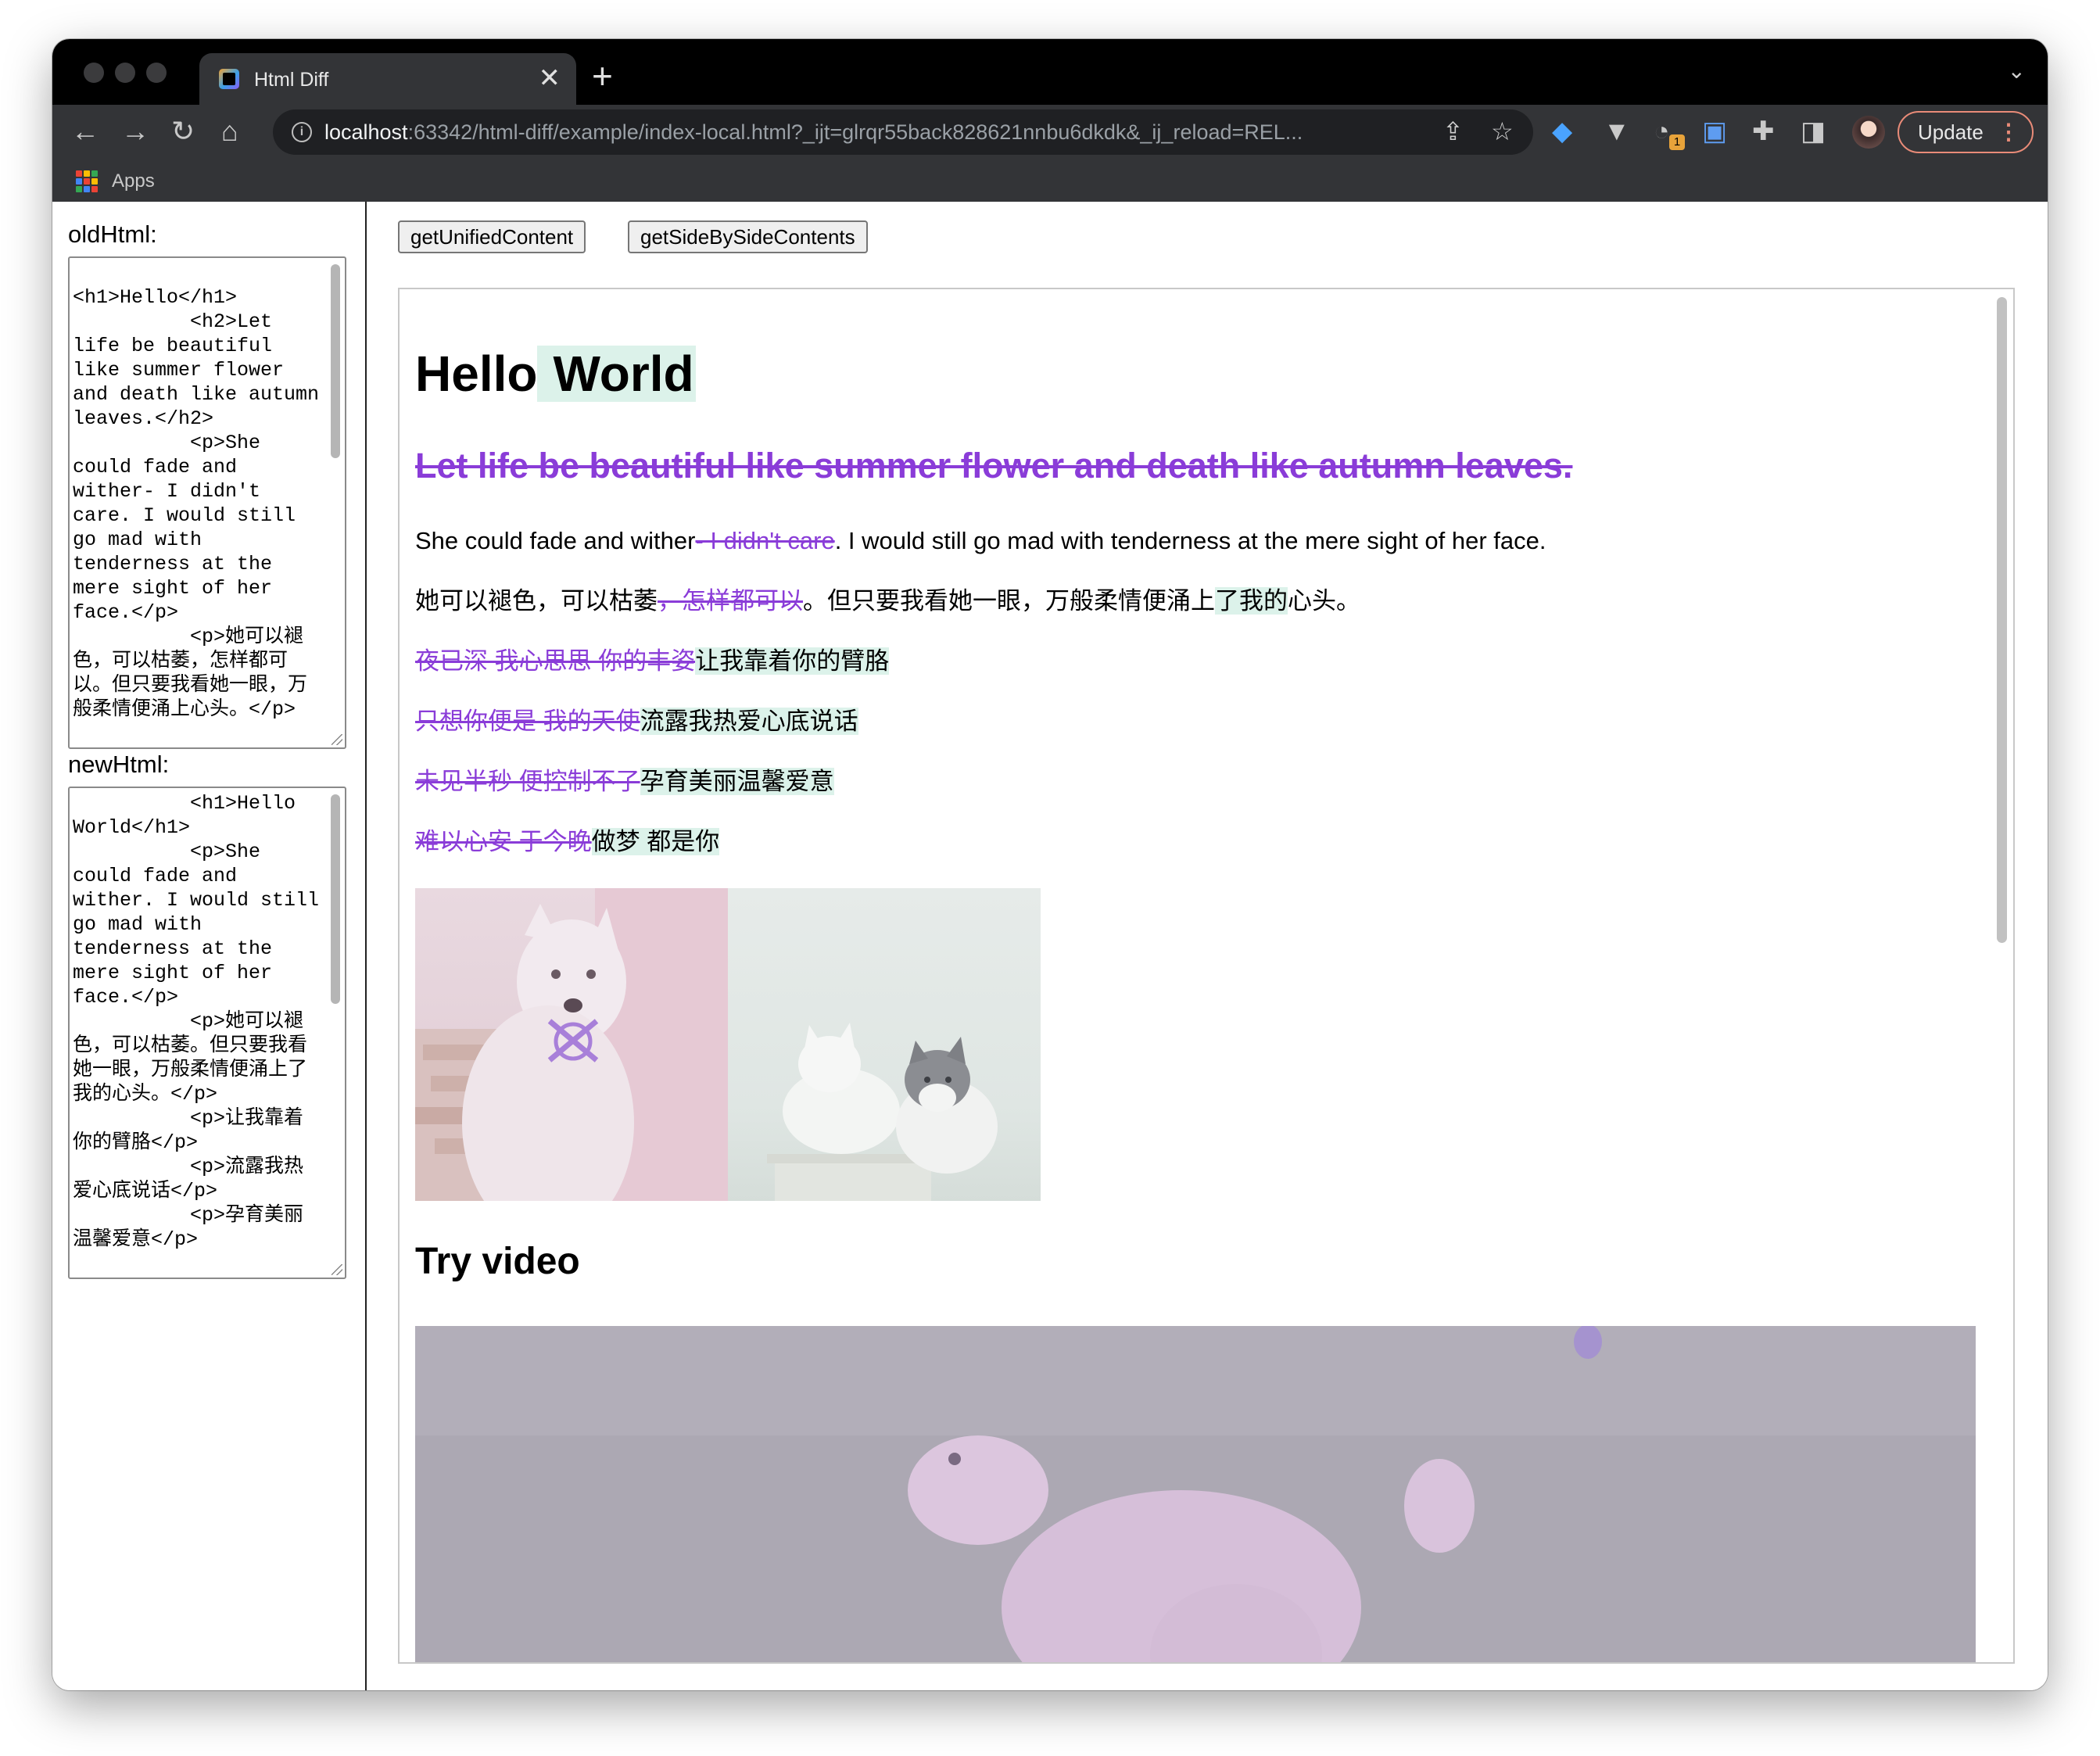 The image size is (2100, 1756). What do you see at coordinates (1502, 131) in the screenshot?
I see `bookmark-star-icon: ☆` at bounding box center [1502, 131].